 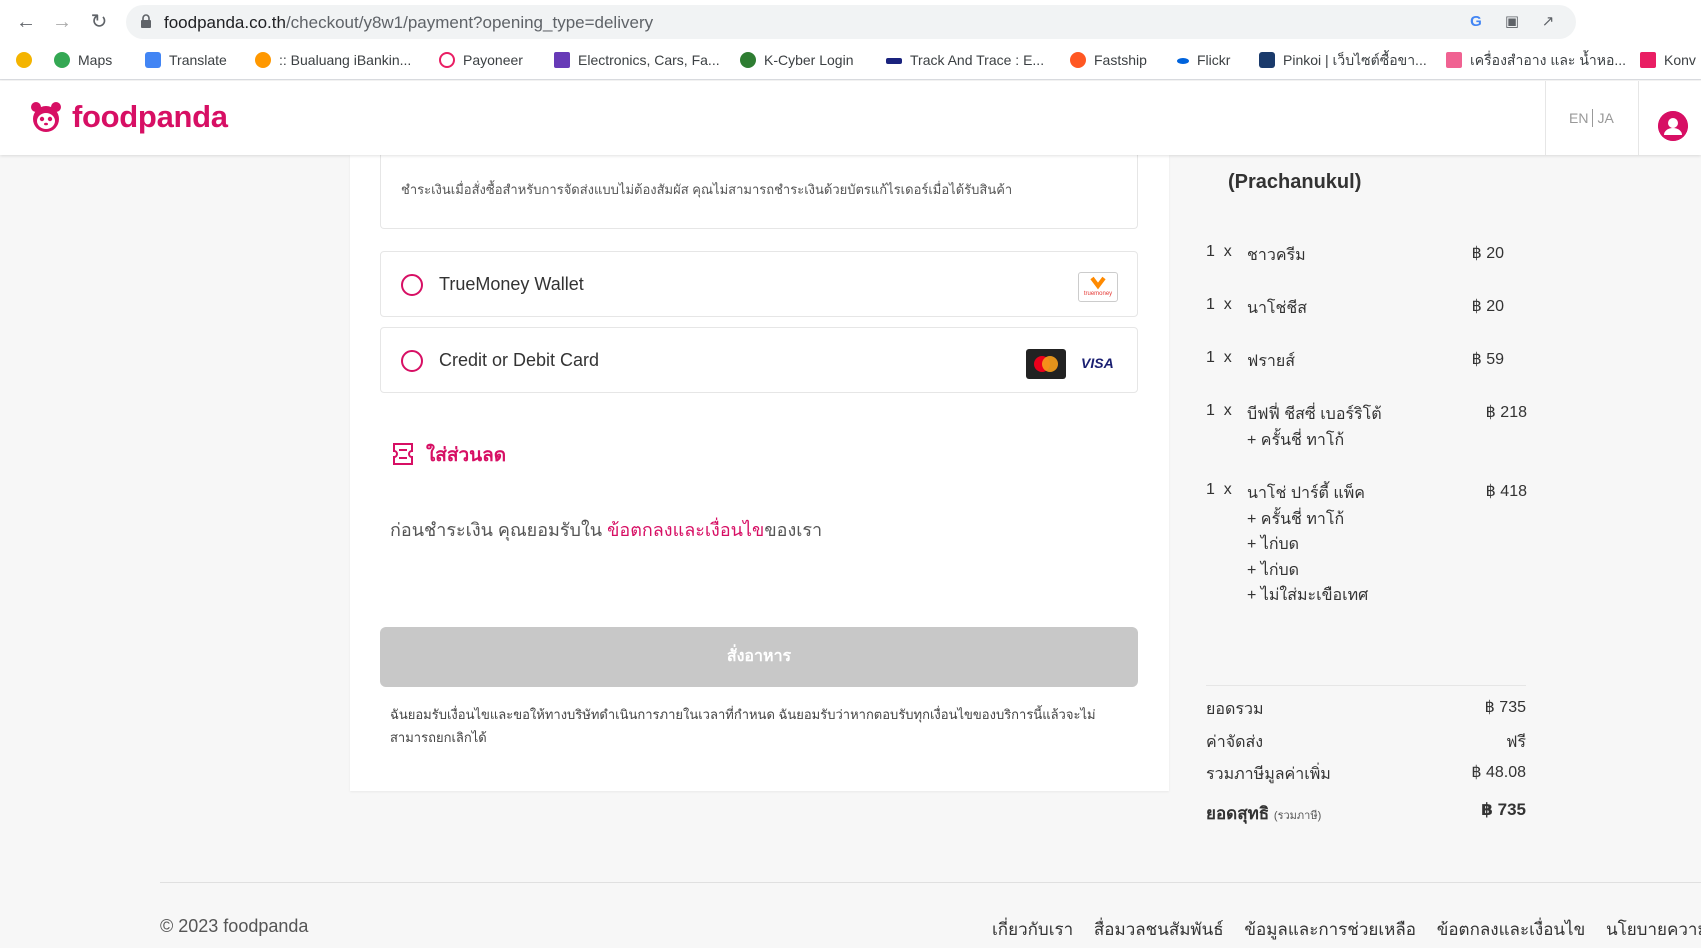 What do you see at coordinates (1032, 929) in the screenshot?
I see `footer-link-about: เกี่ยวกับเรา` at bounding box center [1032, 929].